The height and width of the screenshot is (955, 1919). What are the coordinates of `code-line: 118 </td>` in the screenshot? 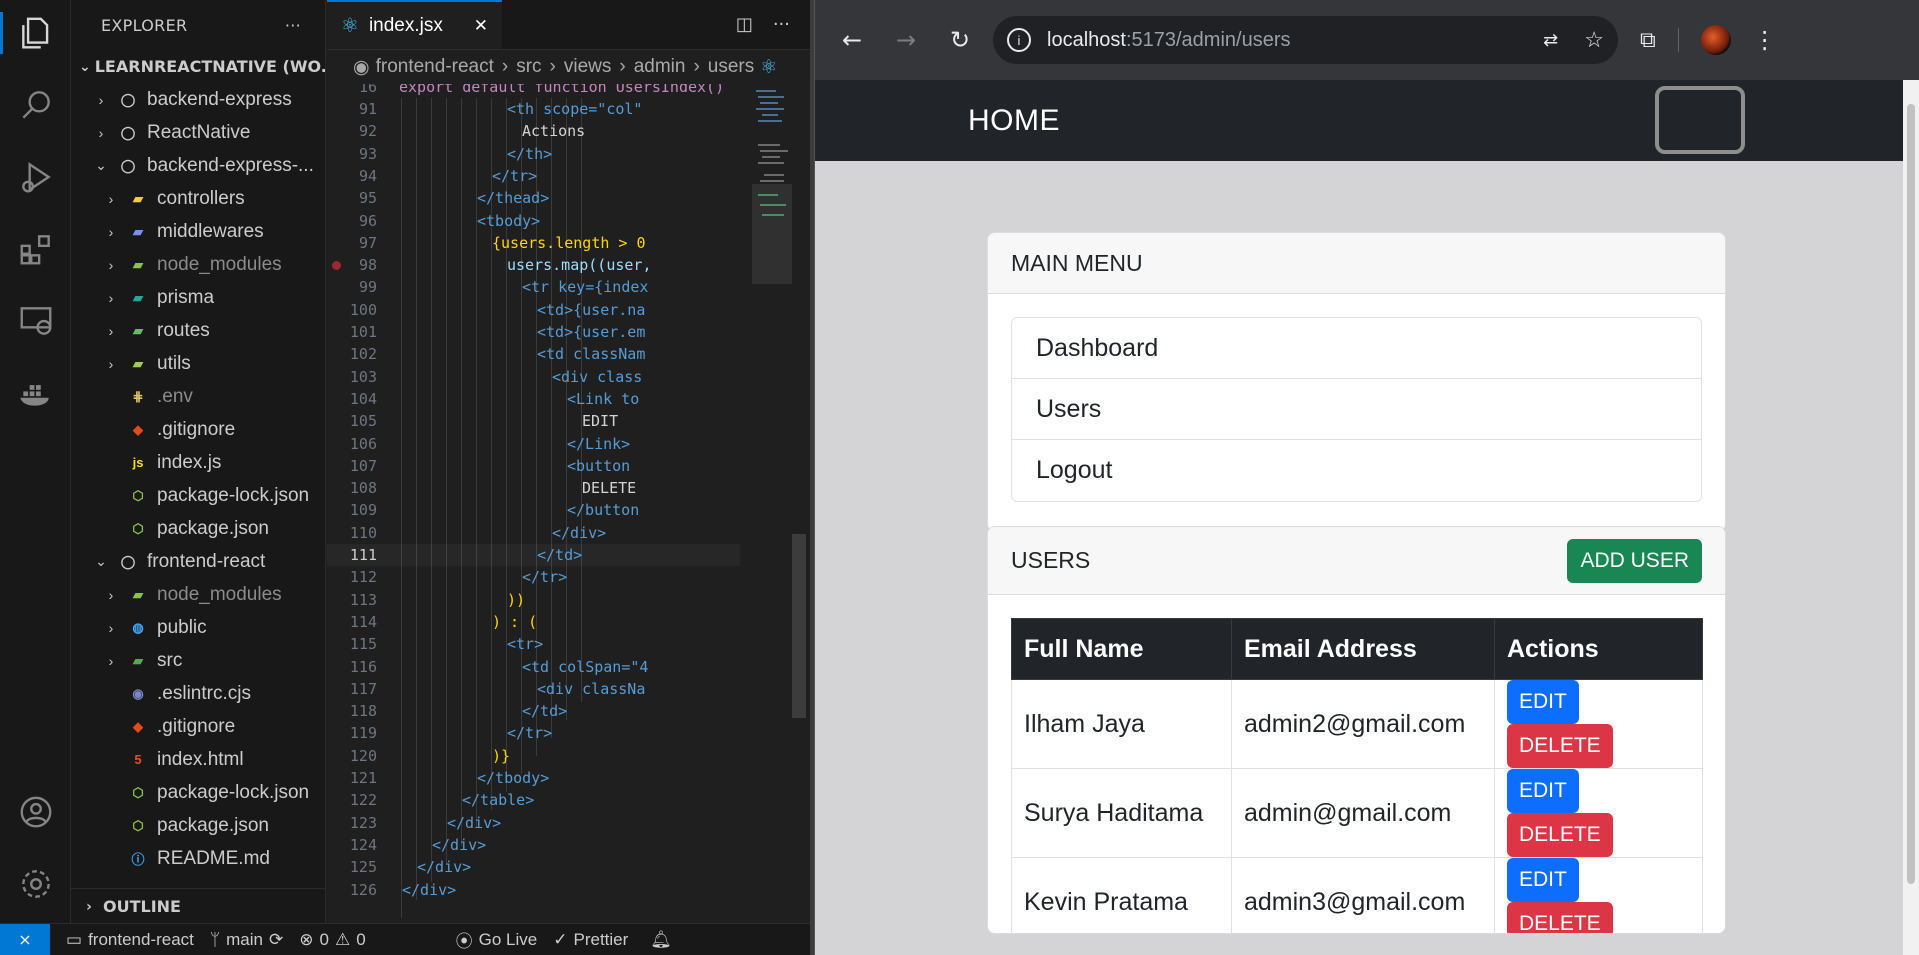 It's located at (533, 711).